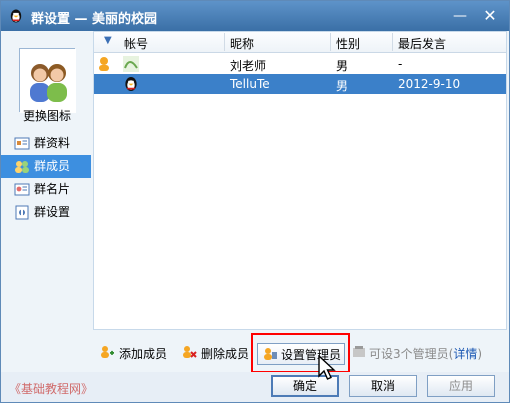 Image resolution: width=510 pixels, height=403 pixels. Describe the element at coordinates (400, 64) in the screenshot. I see `cell-last-speak: -` at that location.